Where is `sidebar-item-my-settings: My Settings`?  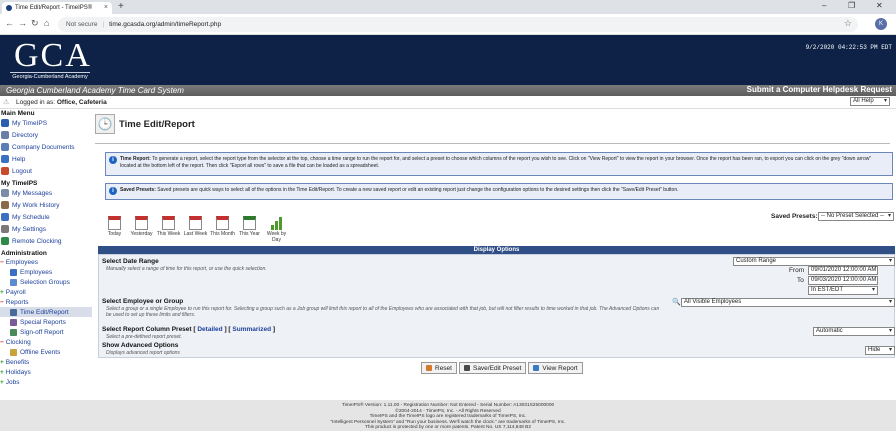
sidebar-item-my-settings: My Settings is located at coordinates (46, 229).